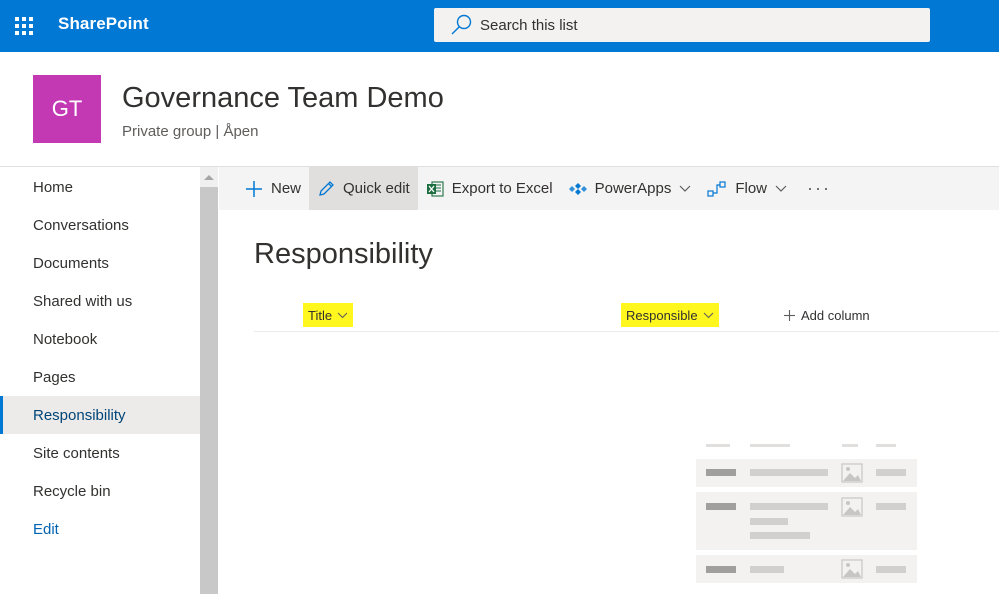 The image size is (999, 594). I want to click on column-header-row: Title Responsible Add column, so click(626, 314).